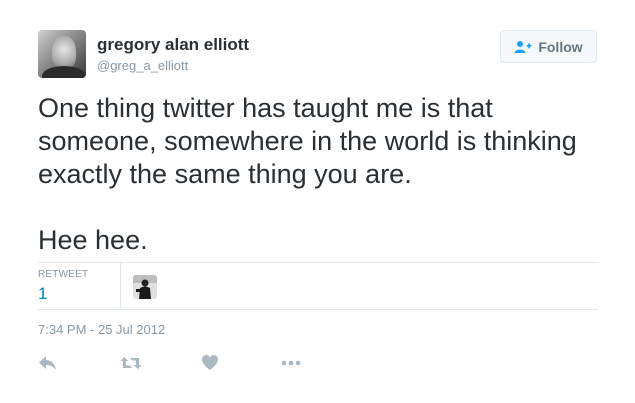 This screenshot has height=403, width=635. I want to click on stats-separator, so click(120, 286).